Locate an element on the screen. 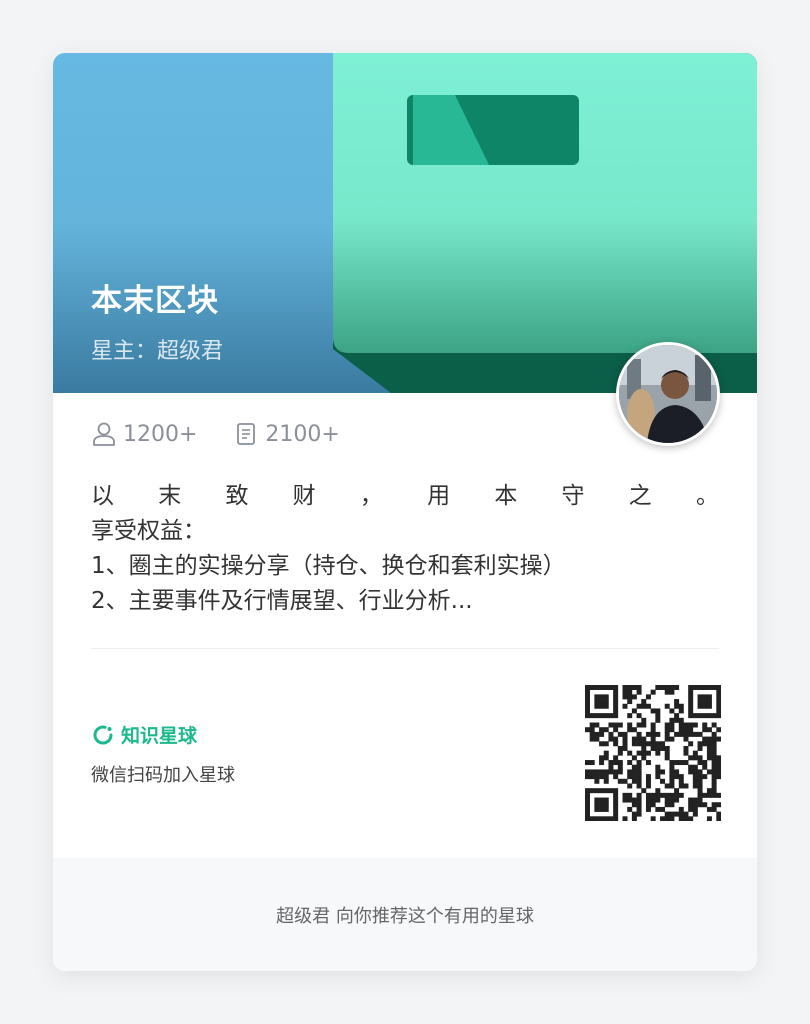 The width and height of the screenshot is (810, 1024). qr-code-icon is located at coordinates (653, 753).